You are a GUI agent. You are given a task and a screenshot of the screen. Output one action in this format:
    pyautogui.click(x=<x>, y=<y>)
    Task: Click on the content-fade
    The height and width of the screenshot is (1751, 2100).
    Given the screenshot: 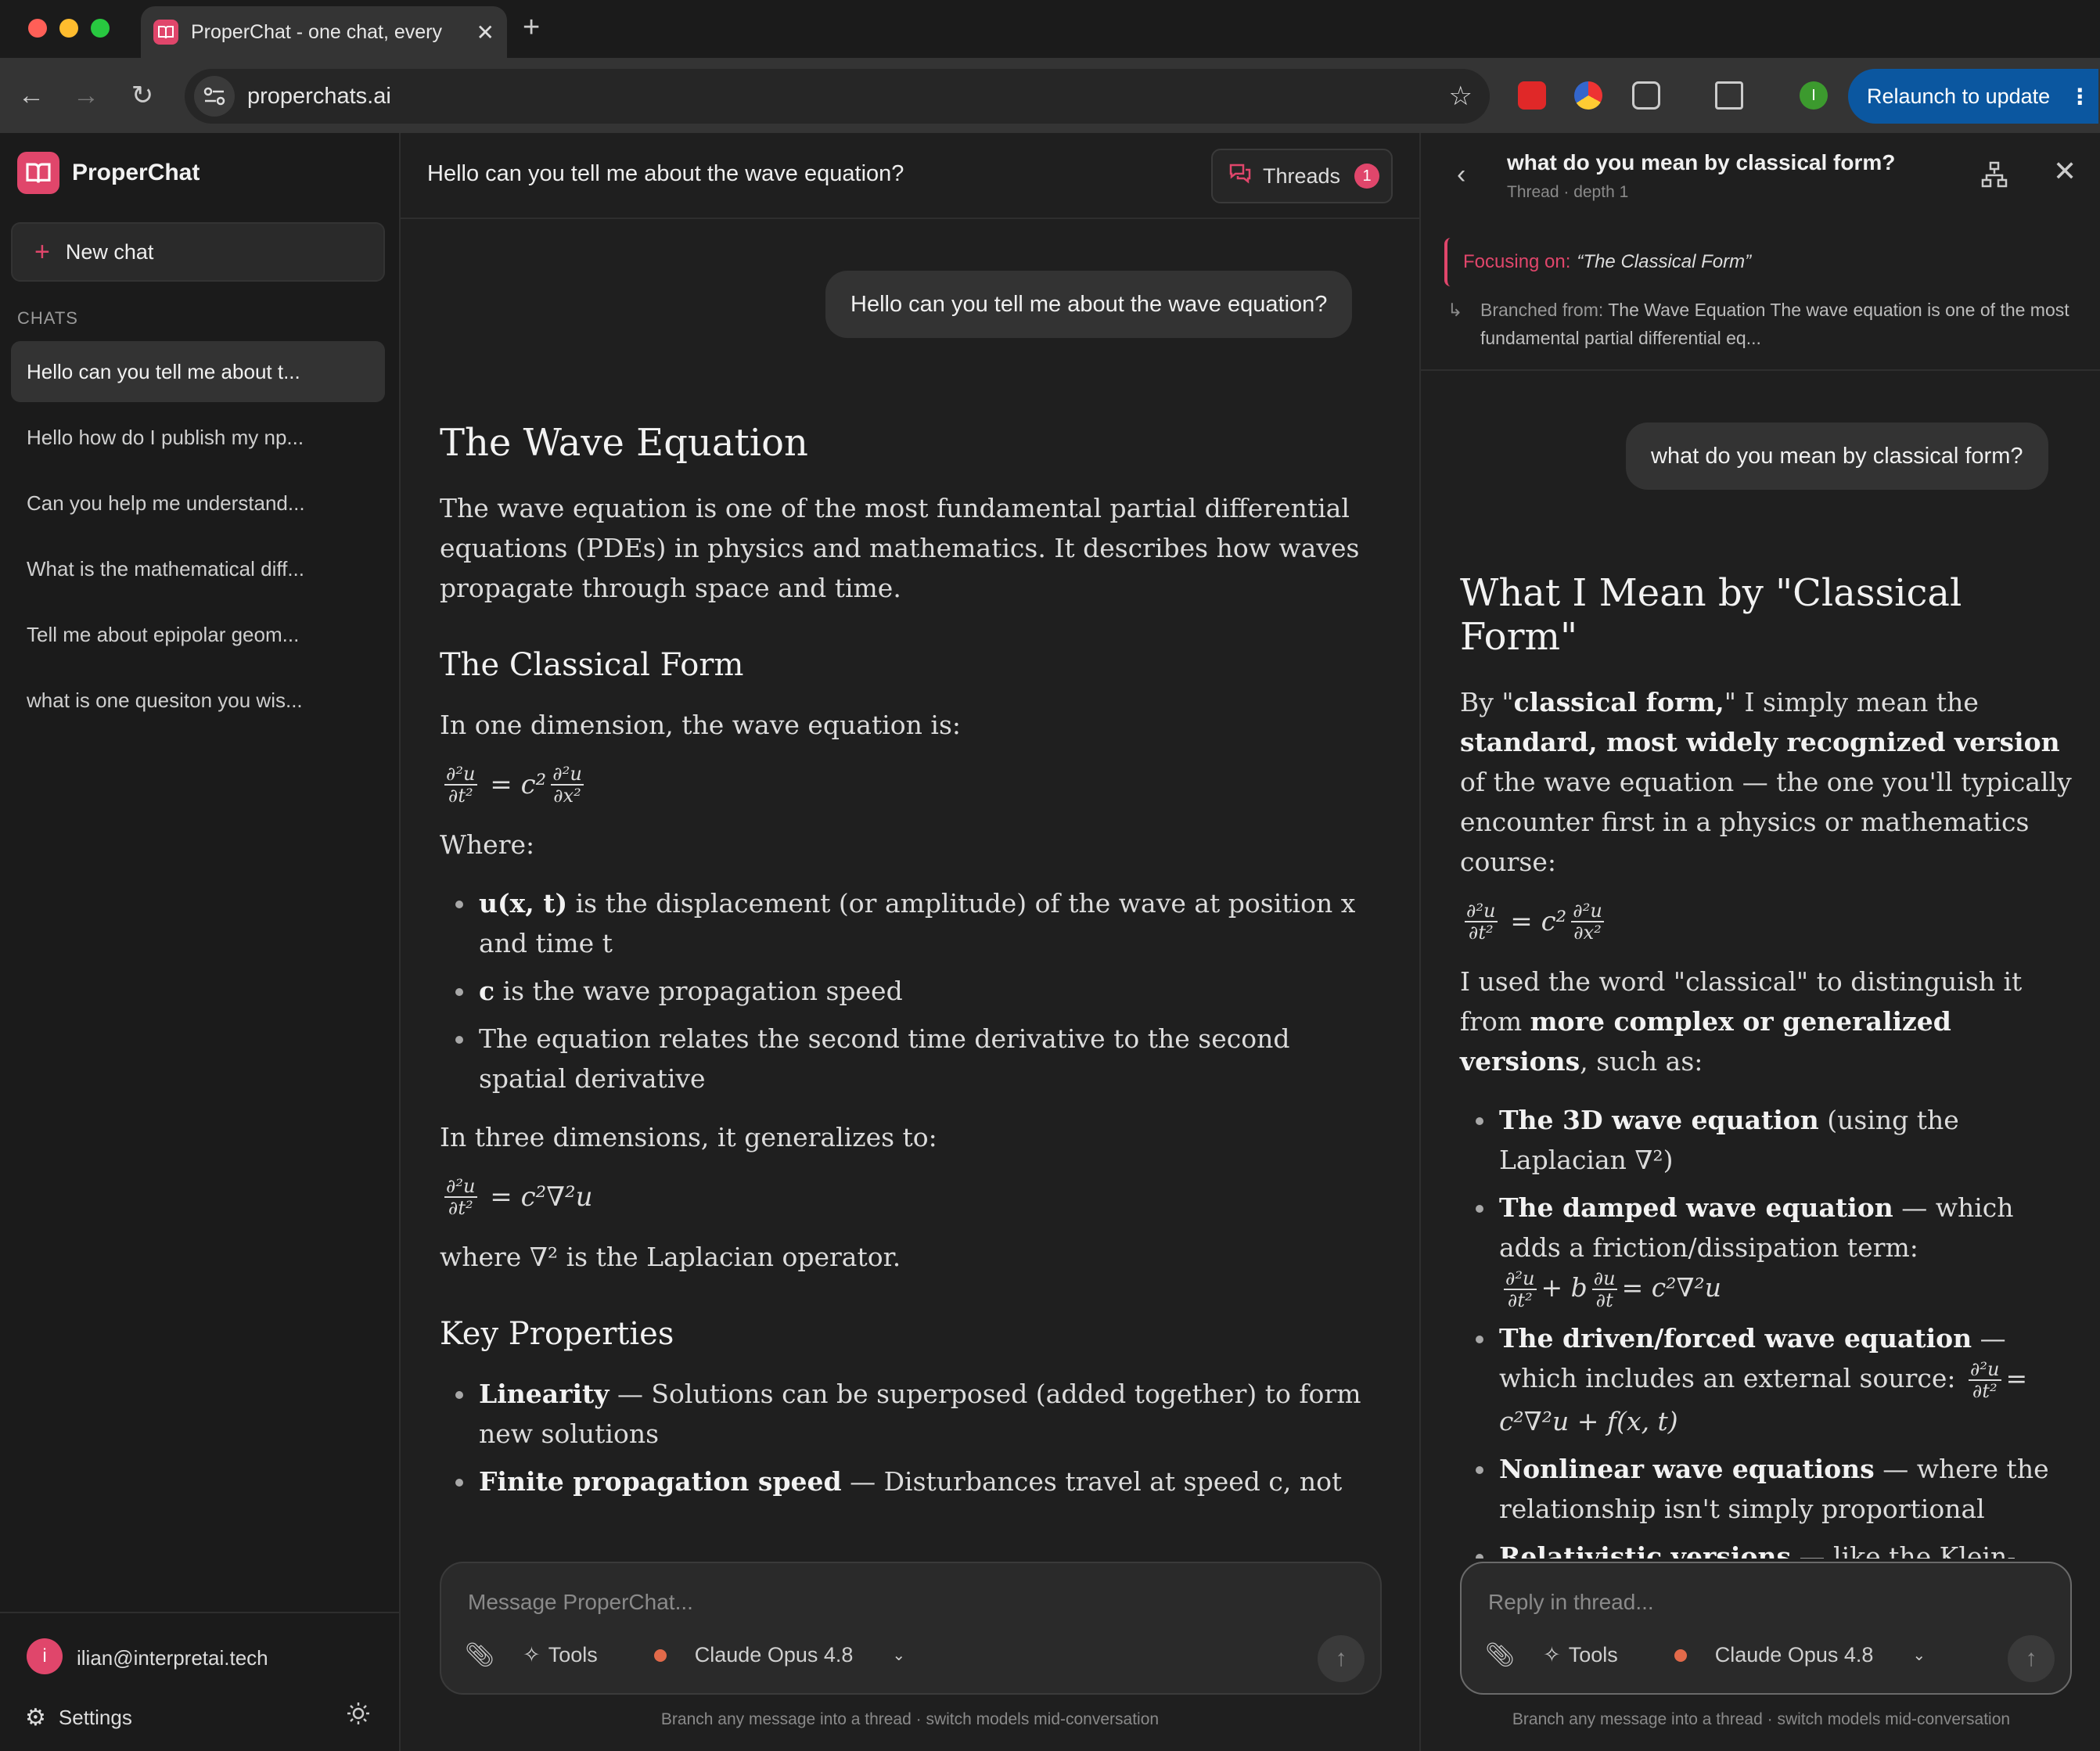 What is the action you would take?
    pyautogui.click(x=910, y=1528)
    